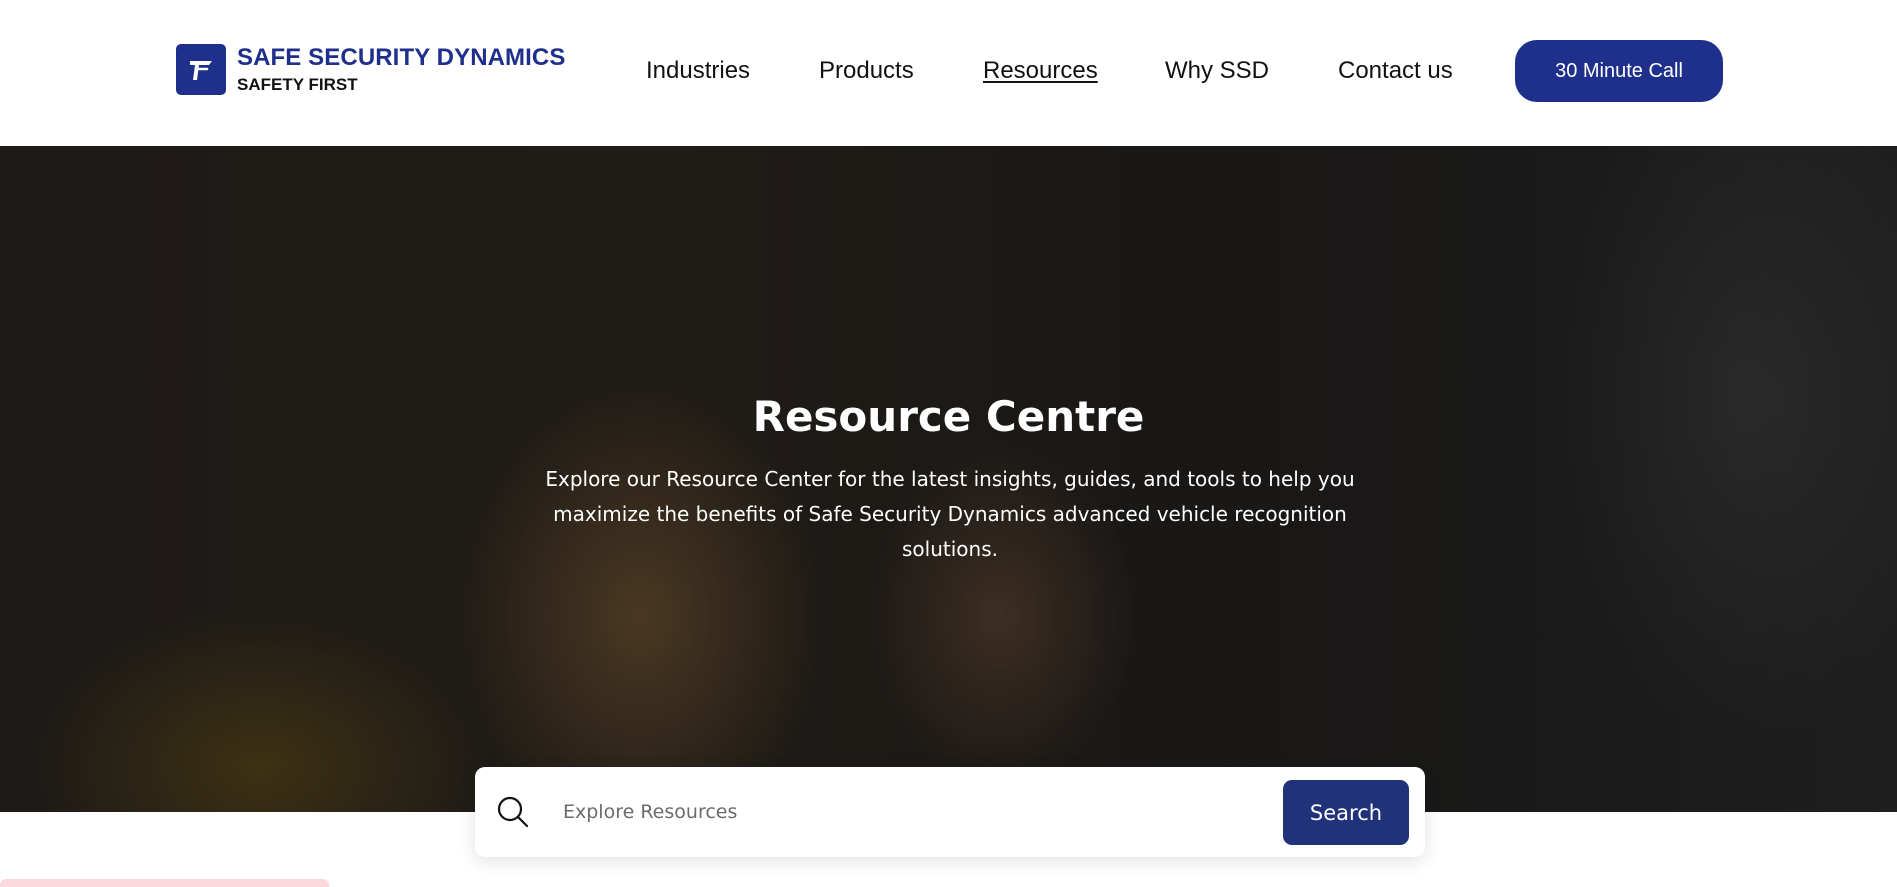 The image size is (1897, 887). What do you see at coordinates (1619, 71) in the screenshot?
I see `thirty-minute-call-button: 30 Minute Call` at bounding box center [1619, 71].